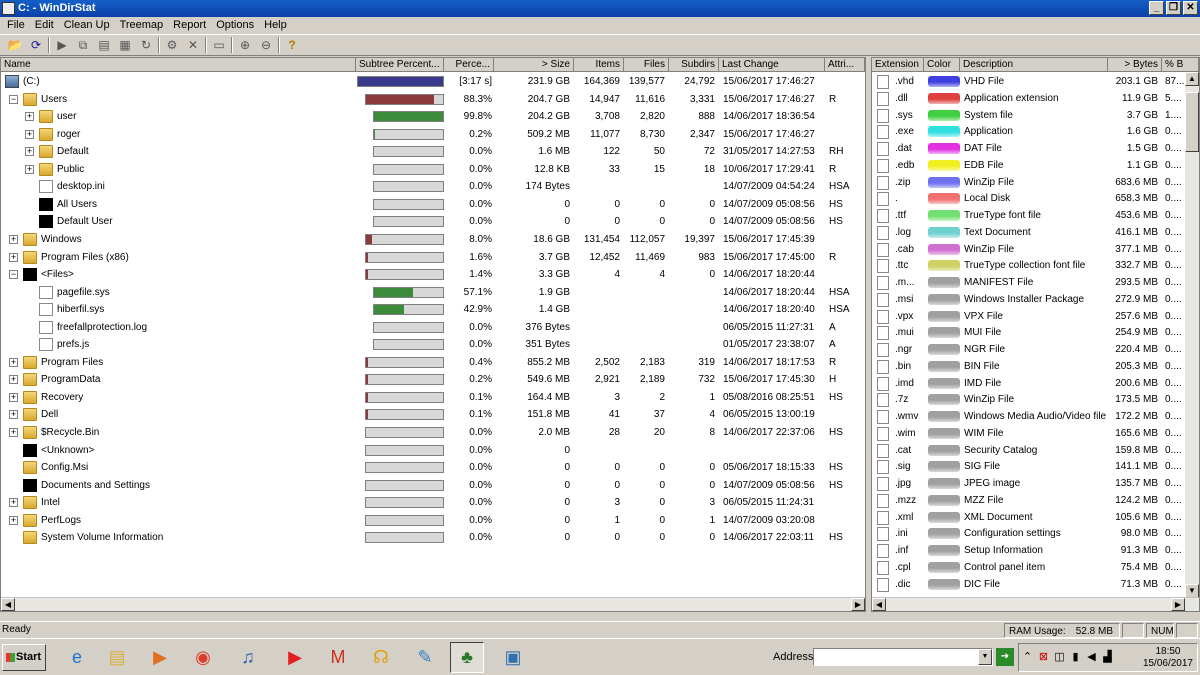  Describe the element at coordinates (1005, 657) in the screenshot. I see `go-icon: ➔` at that location.